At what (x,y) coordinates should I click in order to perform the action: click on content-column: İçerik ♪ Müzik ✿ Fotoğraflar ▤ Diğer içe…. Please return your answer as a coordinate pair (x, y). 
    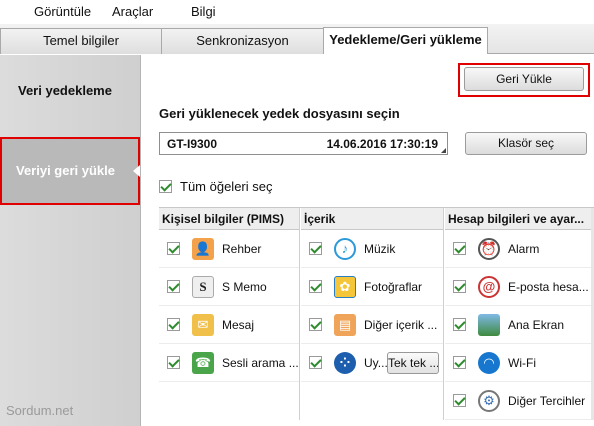
    Looking at the image, I should click on (372, 314).